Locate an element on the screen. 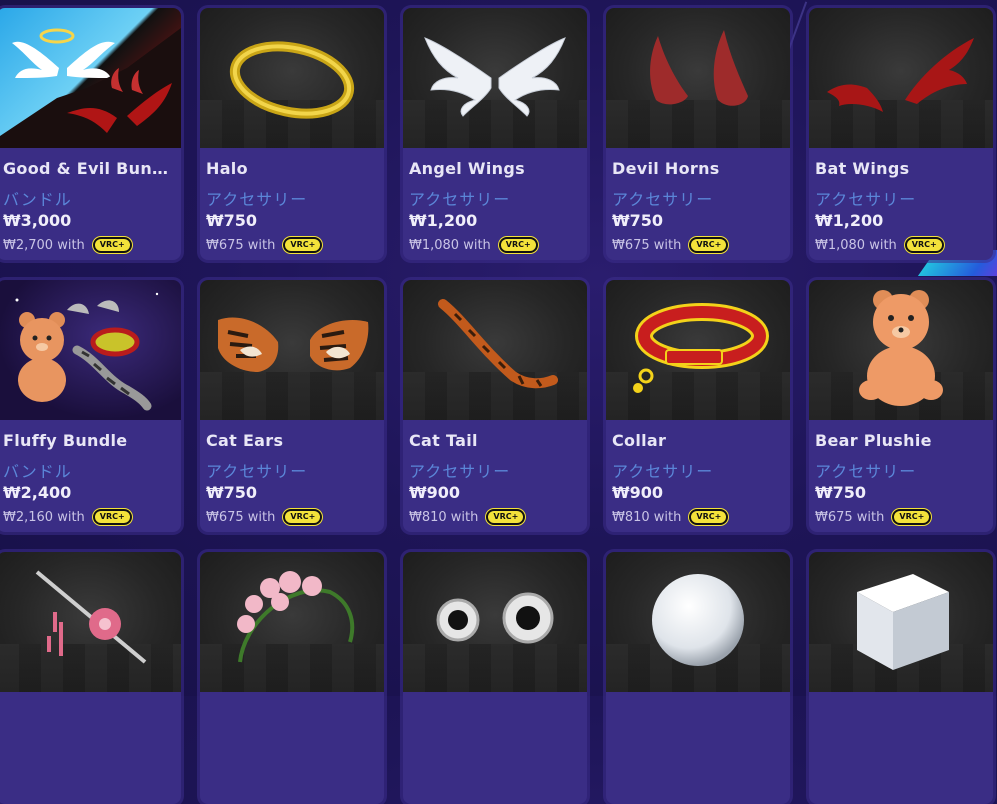 The width and height of the screenshot is (997, 804). item-price: ₩2,400 is located at coordinates (37, 492).